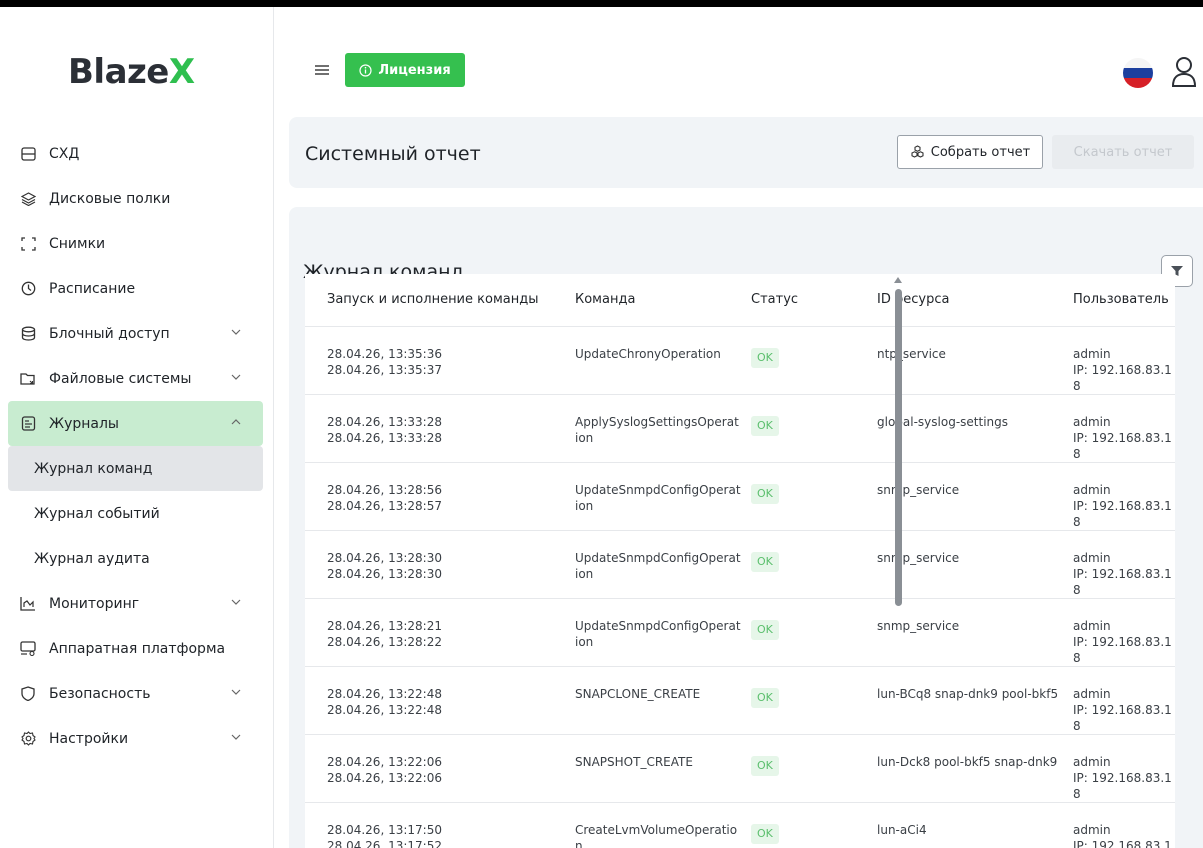 This screenshot has height=848, width=1203. Describe the element at coordinates (365, 70) in the screenshot. I see `info-icon` at that location.